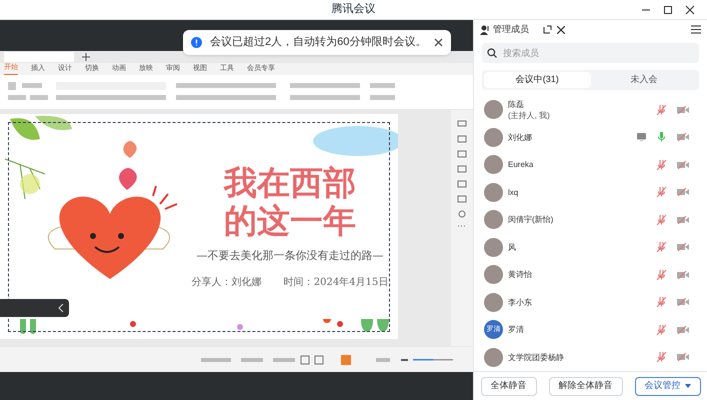 The image size is (707, 400). What do you see at coordinates (516, 330) in the screenshot?
I see `member-name: 罗清` at bounding box center [516, 330].